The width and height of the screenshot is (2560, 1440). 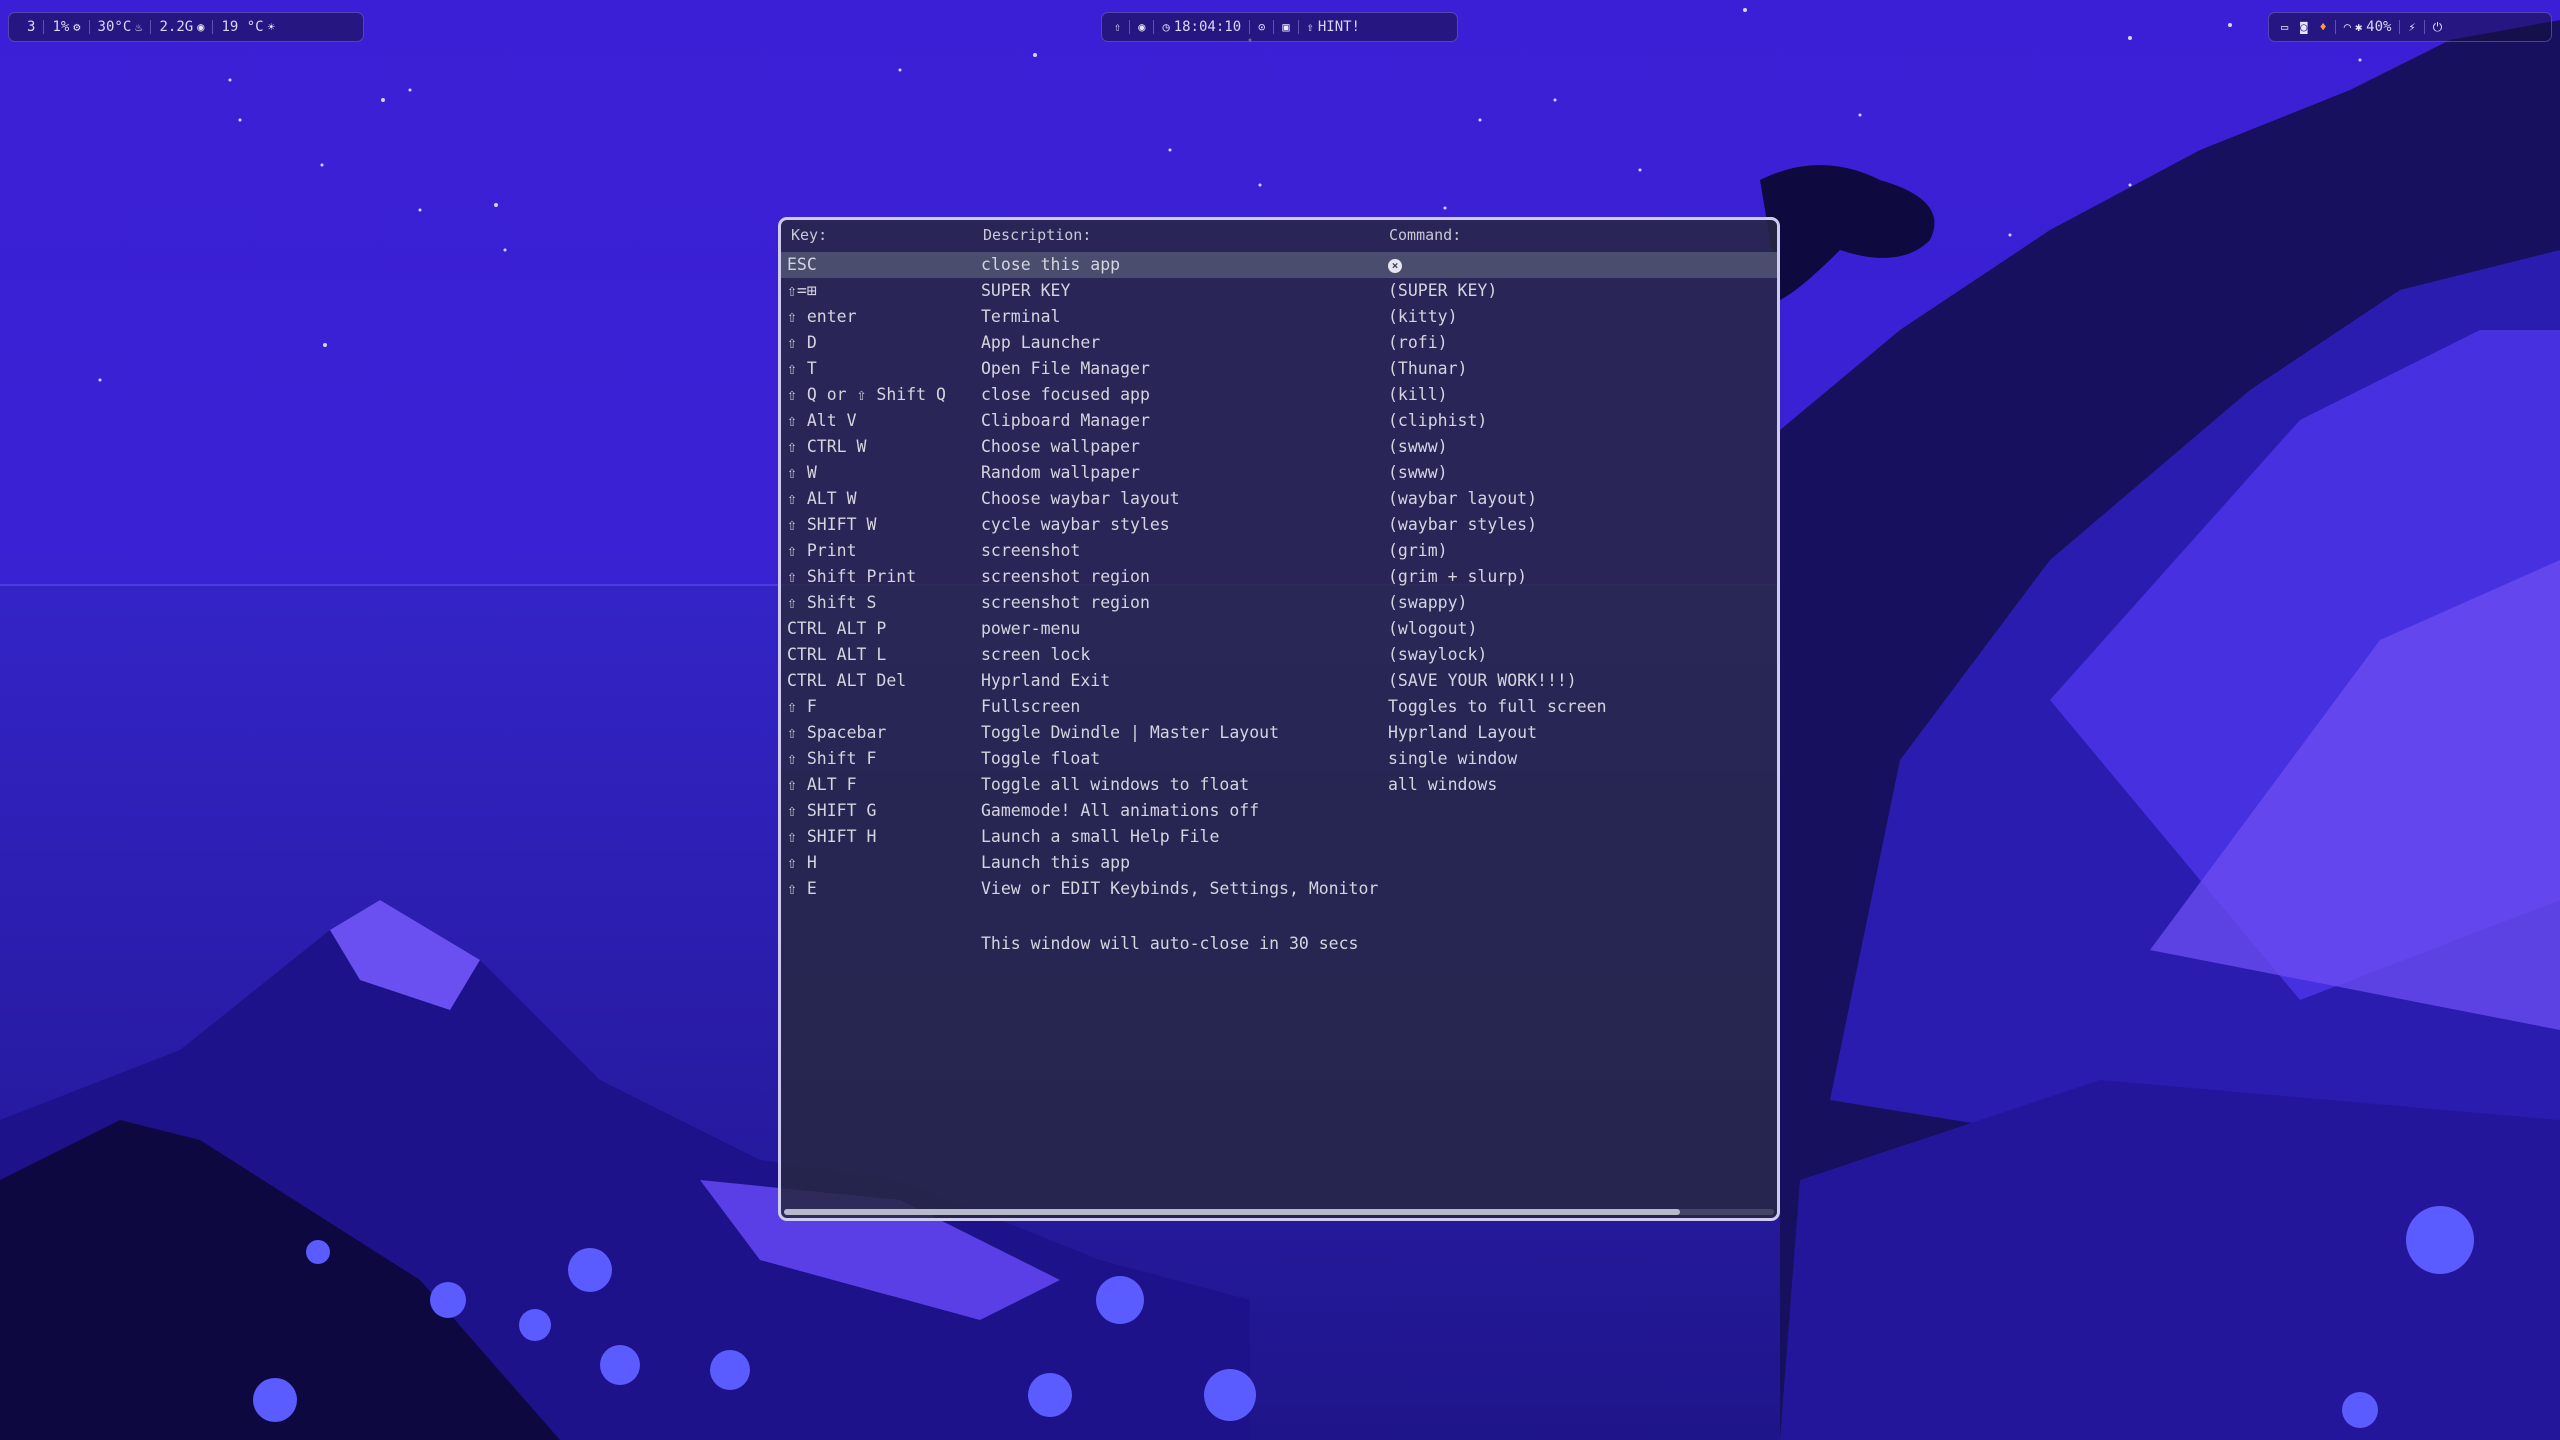 What do you see at coordinates (1115, 784) in the screenshot?
I see `row-description: Toggle all windows to float` at bounding box center [1115, 784].